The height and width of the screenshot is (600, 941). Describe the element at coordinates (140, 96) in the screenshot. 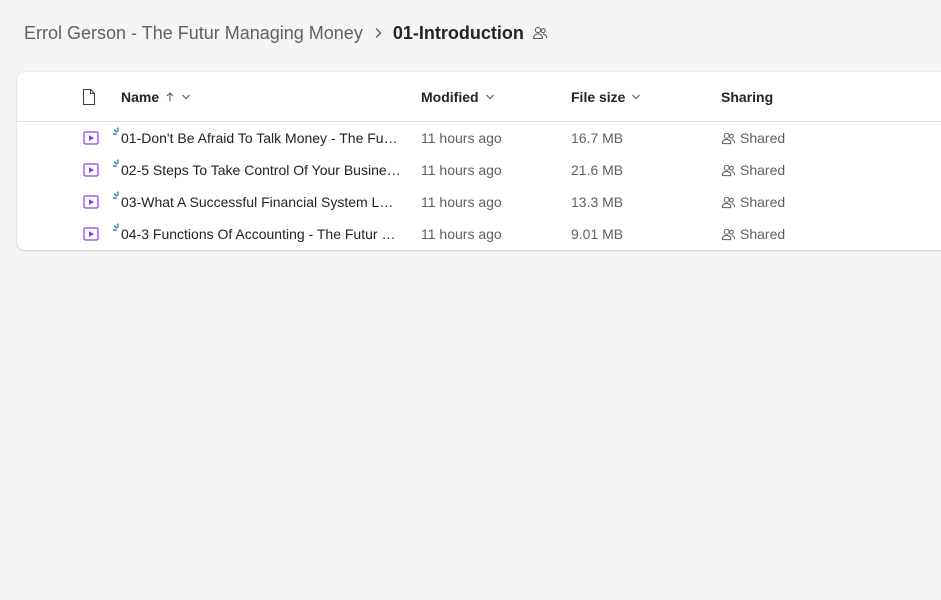

I see `column-header-name-label: Name` at that location.